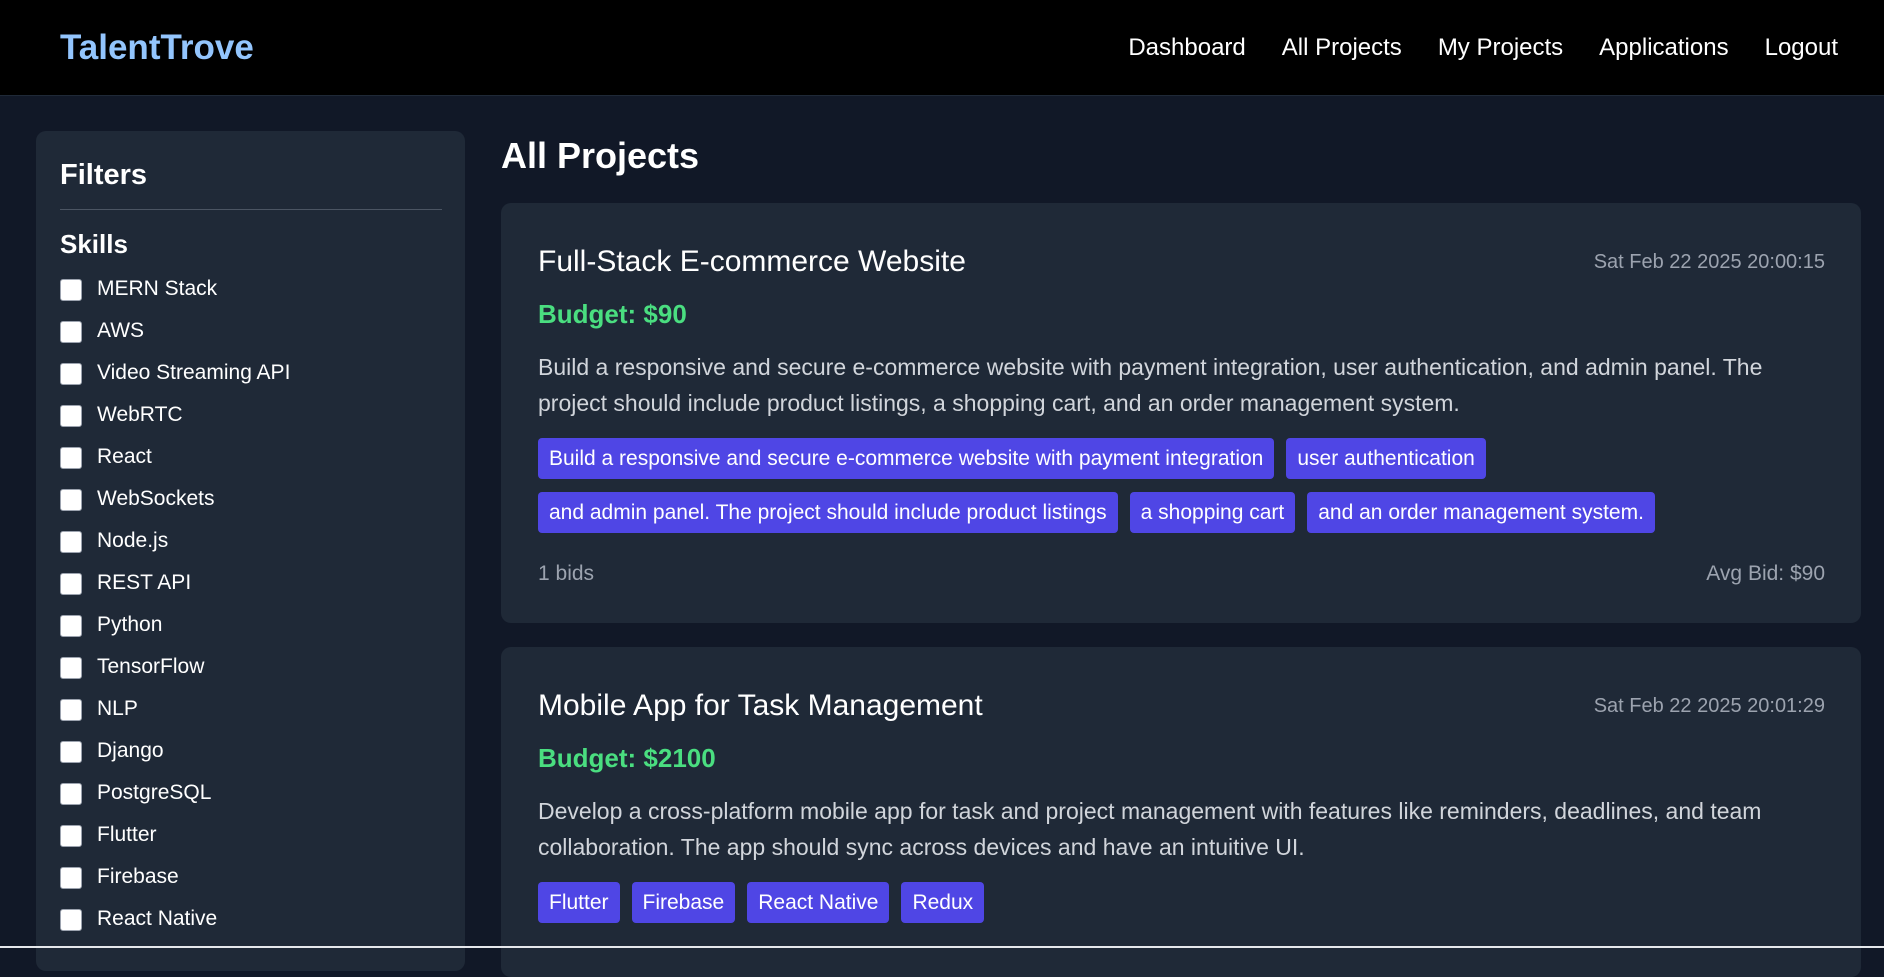 The height and width of the screenshot is (977, 1884). What do you see at coordinates (1386, 458) in the screenshot?
I see `skill-tag: user authentication` at bounding box center [1386, 458].